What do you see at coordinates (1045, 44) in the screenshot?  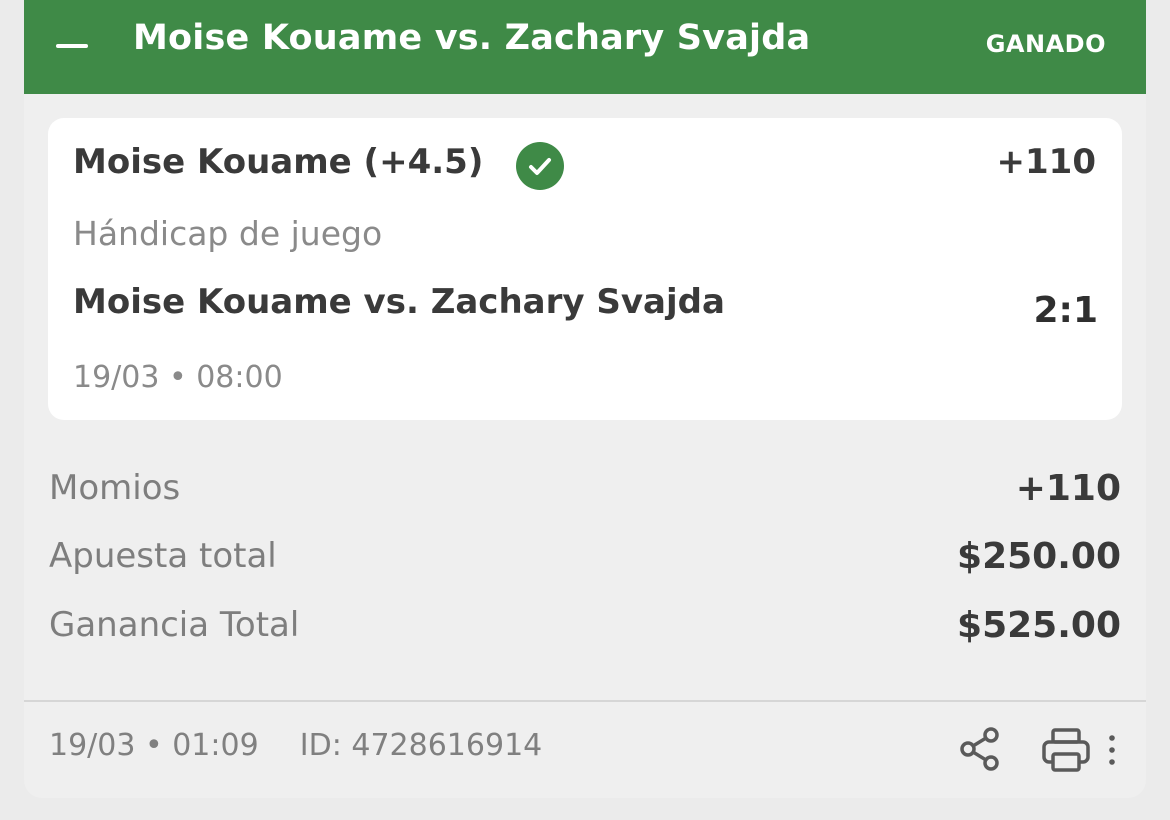 I see `status-badge: GANADO` at bounding box center [1045, 44].